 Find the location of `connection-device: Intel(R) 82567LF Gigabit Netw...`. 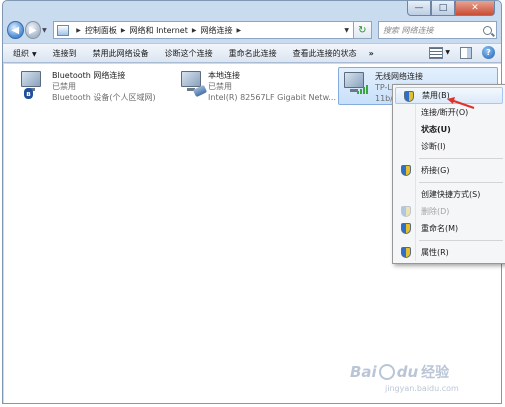

connection-device: Intel(R) 82567LF Gigabit Netw... is located at coordinates (272, 97).